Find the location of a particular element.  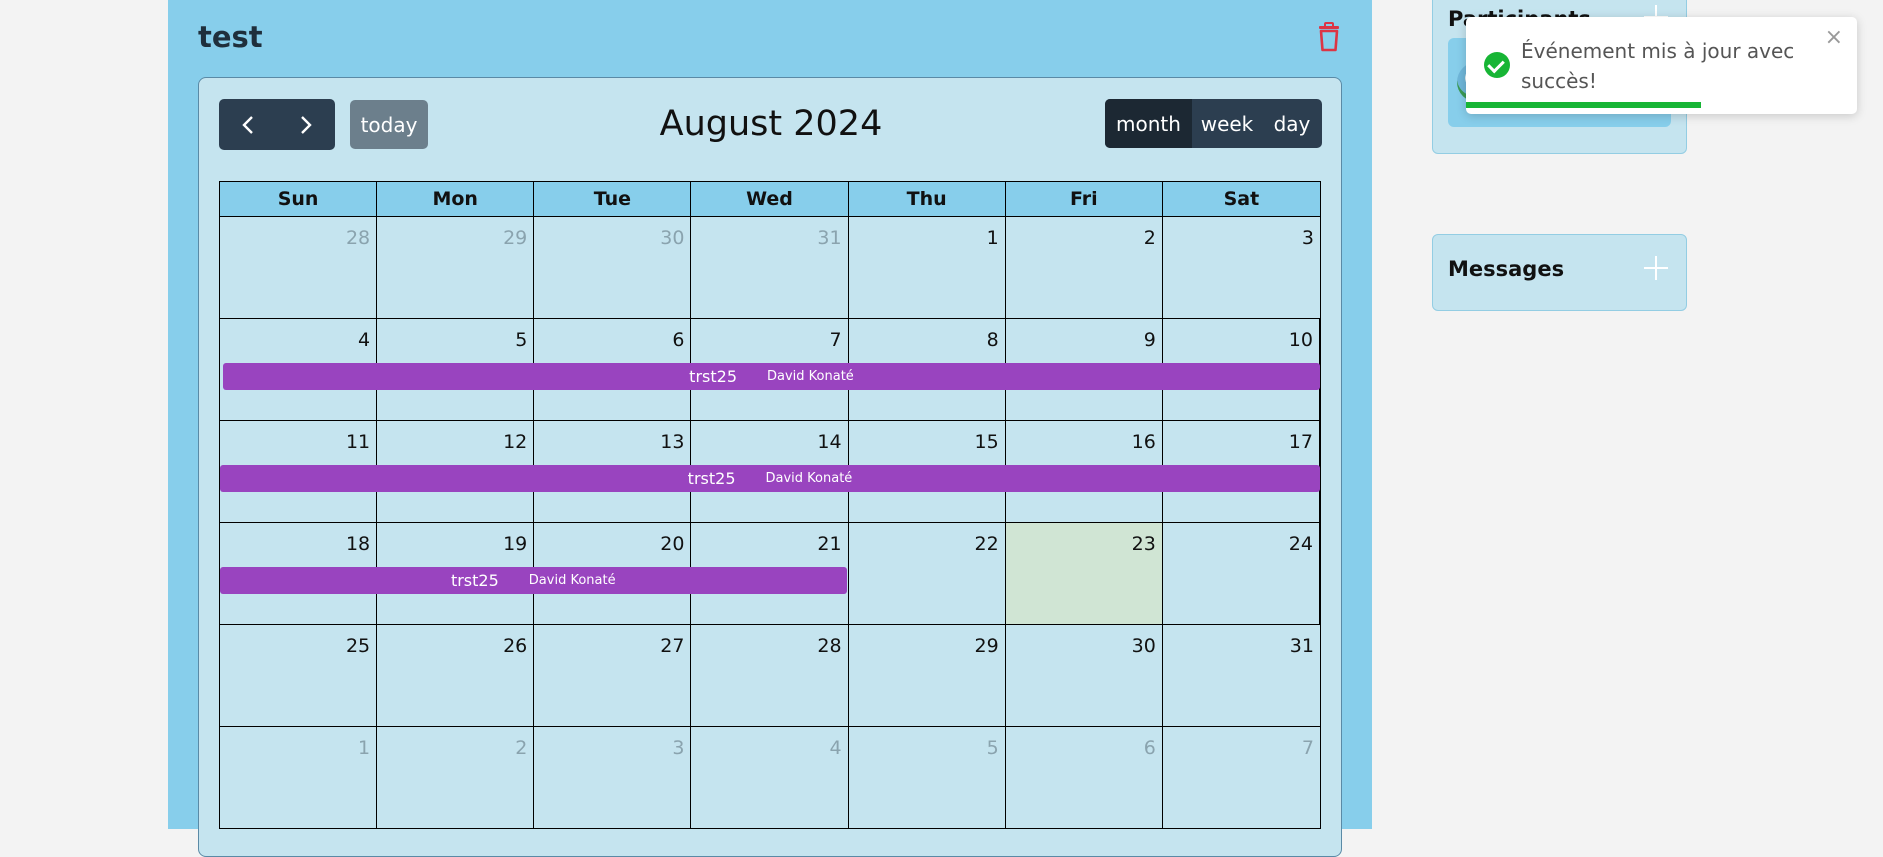

weekday-label: Sat is located at coordinates (1241, 199).